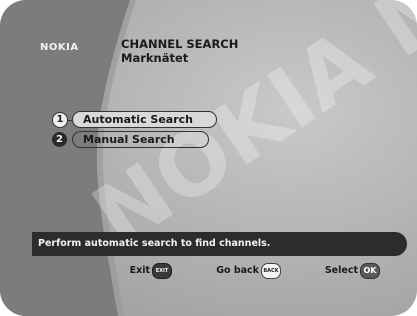  What do you see at coordinates (155, 58) in the screenshot?
I see `title-subtitle: Marknätet` at bounding box center [155, 58].